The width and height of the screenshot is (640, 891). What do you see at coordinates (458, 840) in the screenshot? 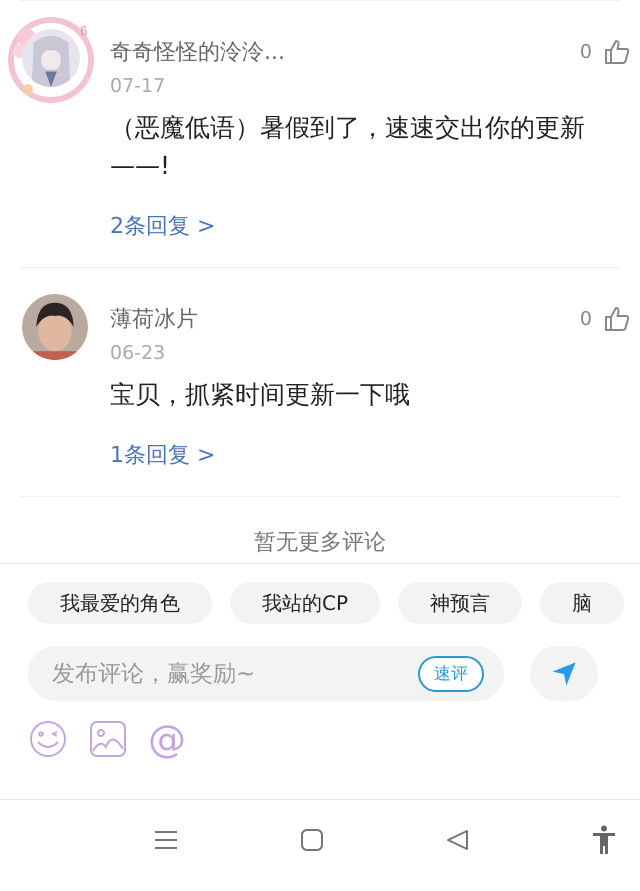
I see `back-icon` at bounding box center [458, 840].